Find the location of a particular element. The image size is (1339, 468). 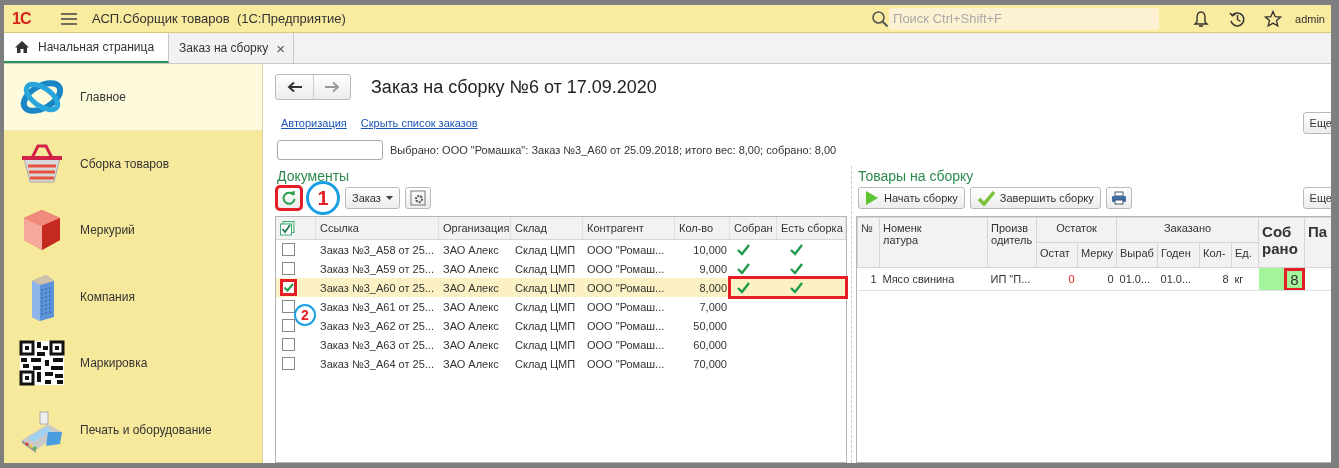

column-header: Организация is located at coordinates (475, 228).